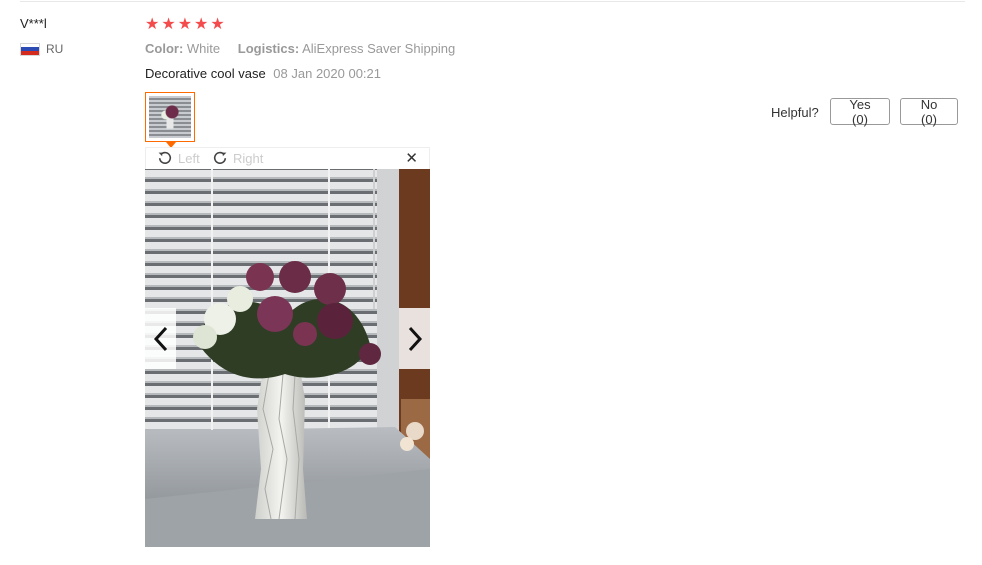  Describe the element at coordinates (30, 49) in the screenshot. I see `russia-flag-icon` at that location.